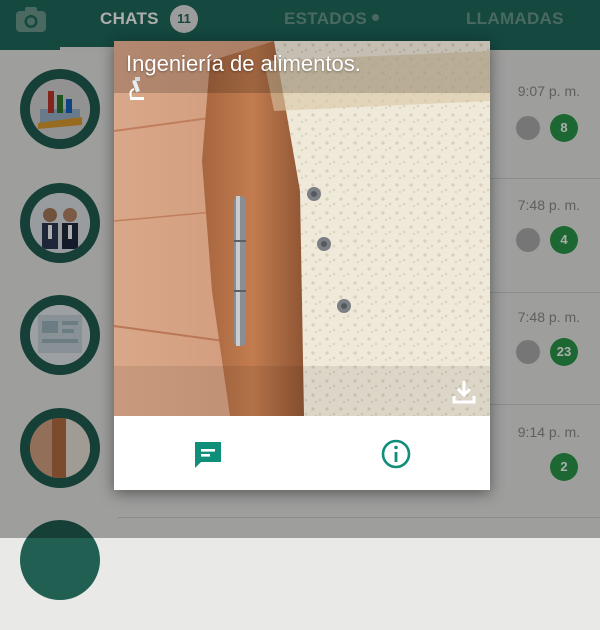  I want to click on dialog-actions, so click(302, 453).